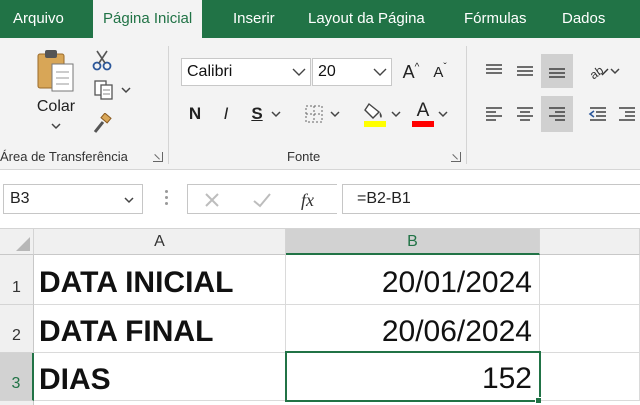 This screenshot has height=405, width=640. I want to click on tab-dados: Dados, so click(583, 19).